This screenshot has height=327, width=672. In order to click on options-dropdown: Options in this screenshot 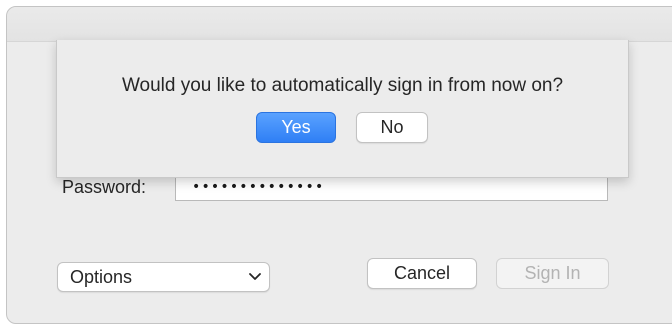, I will do `click(163, 277)`.